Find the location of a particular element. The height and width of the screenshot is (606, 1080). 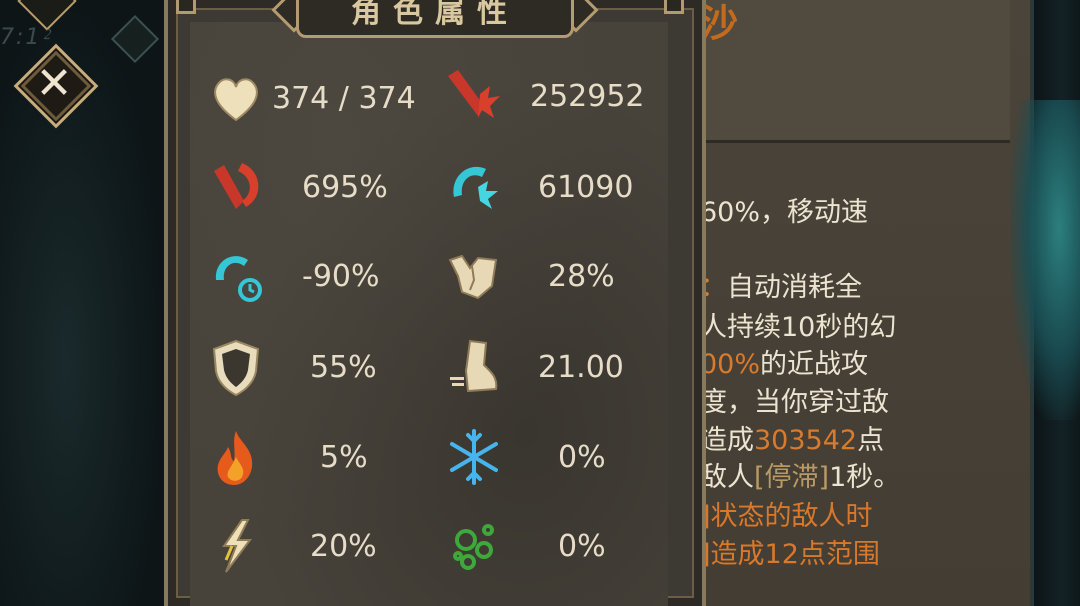

stat-poison-resist: 0% is located at coordinates (525, 546).